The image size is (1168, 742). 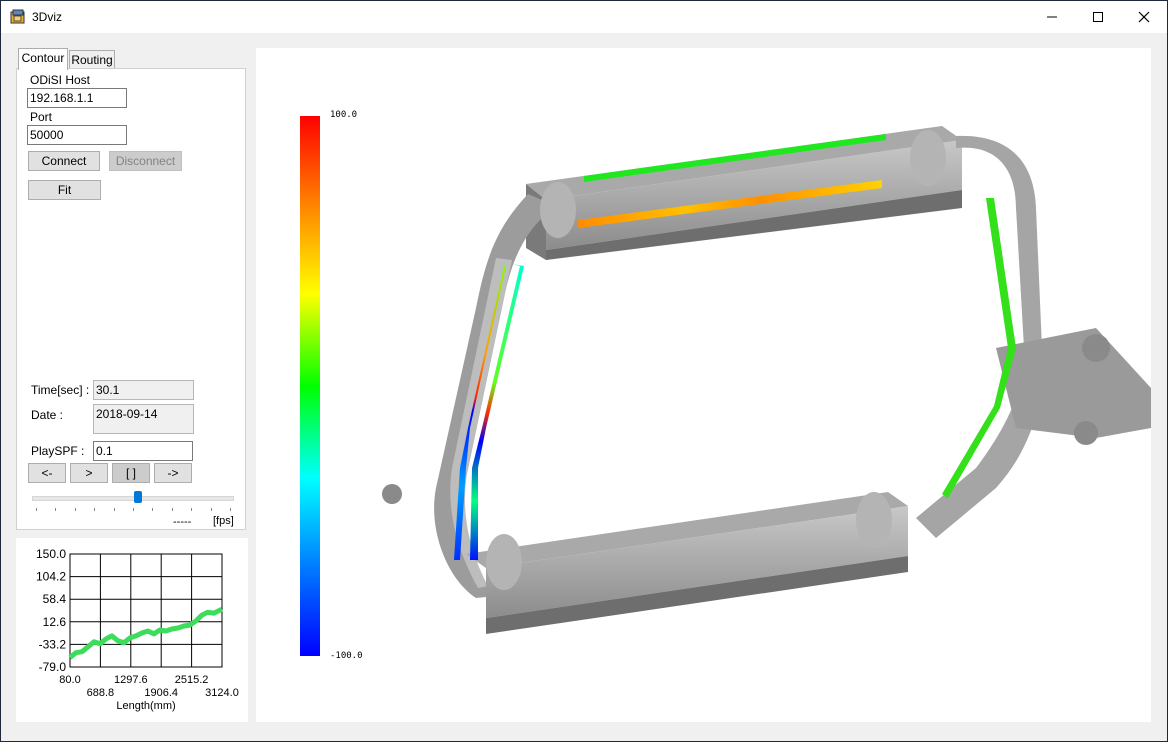 What do you see at coordinates (344, 115) in the screenshot?
I see `color-scale-max: 100.0` at bounding box center [344, 115].